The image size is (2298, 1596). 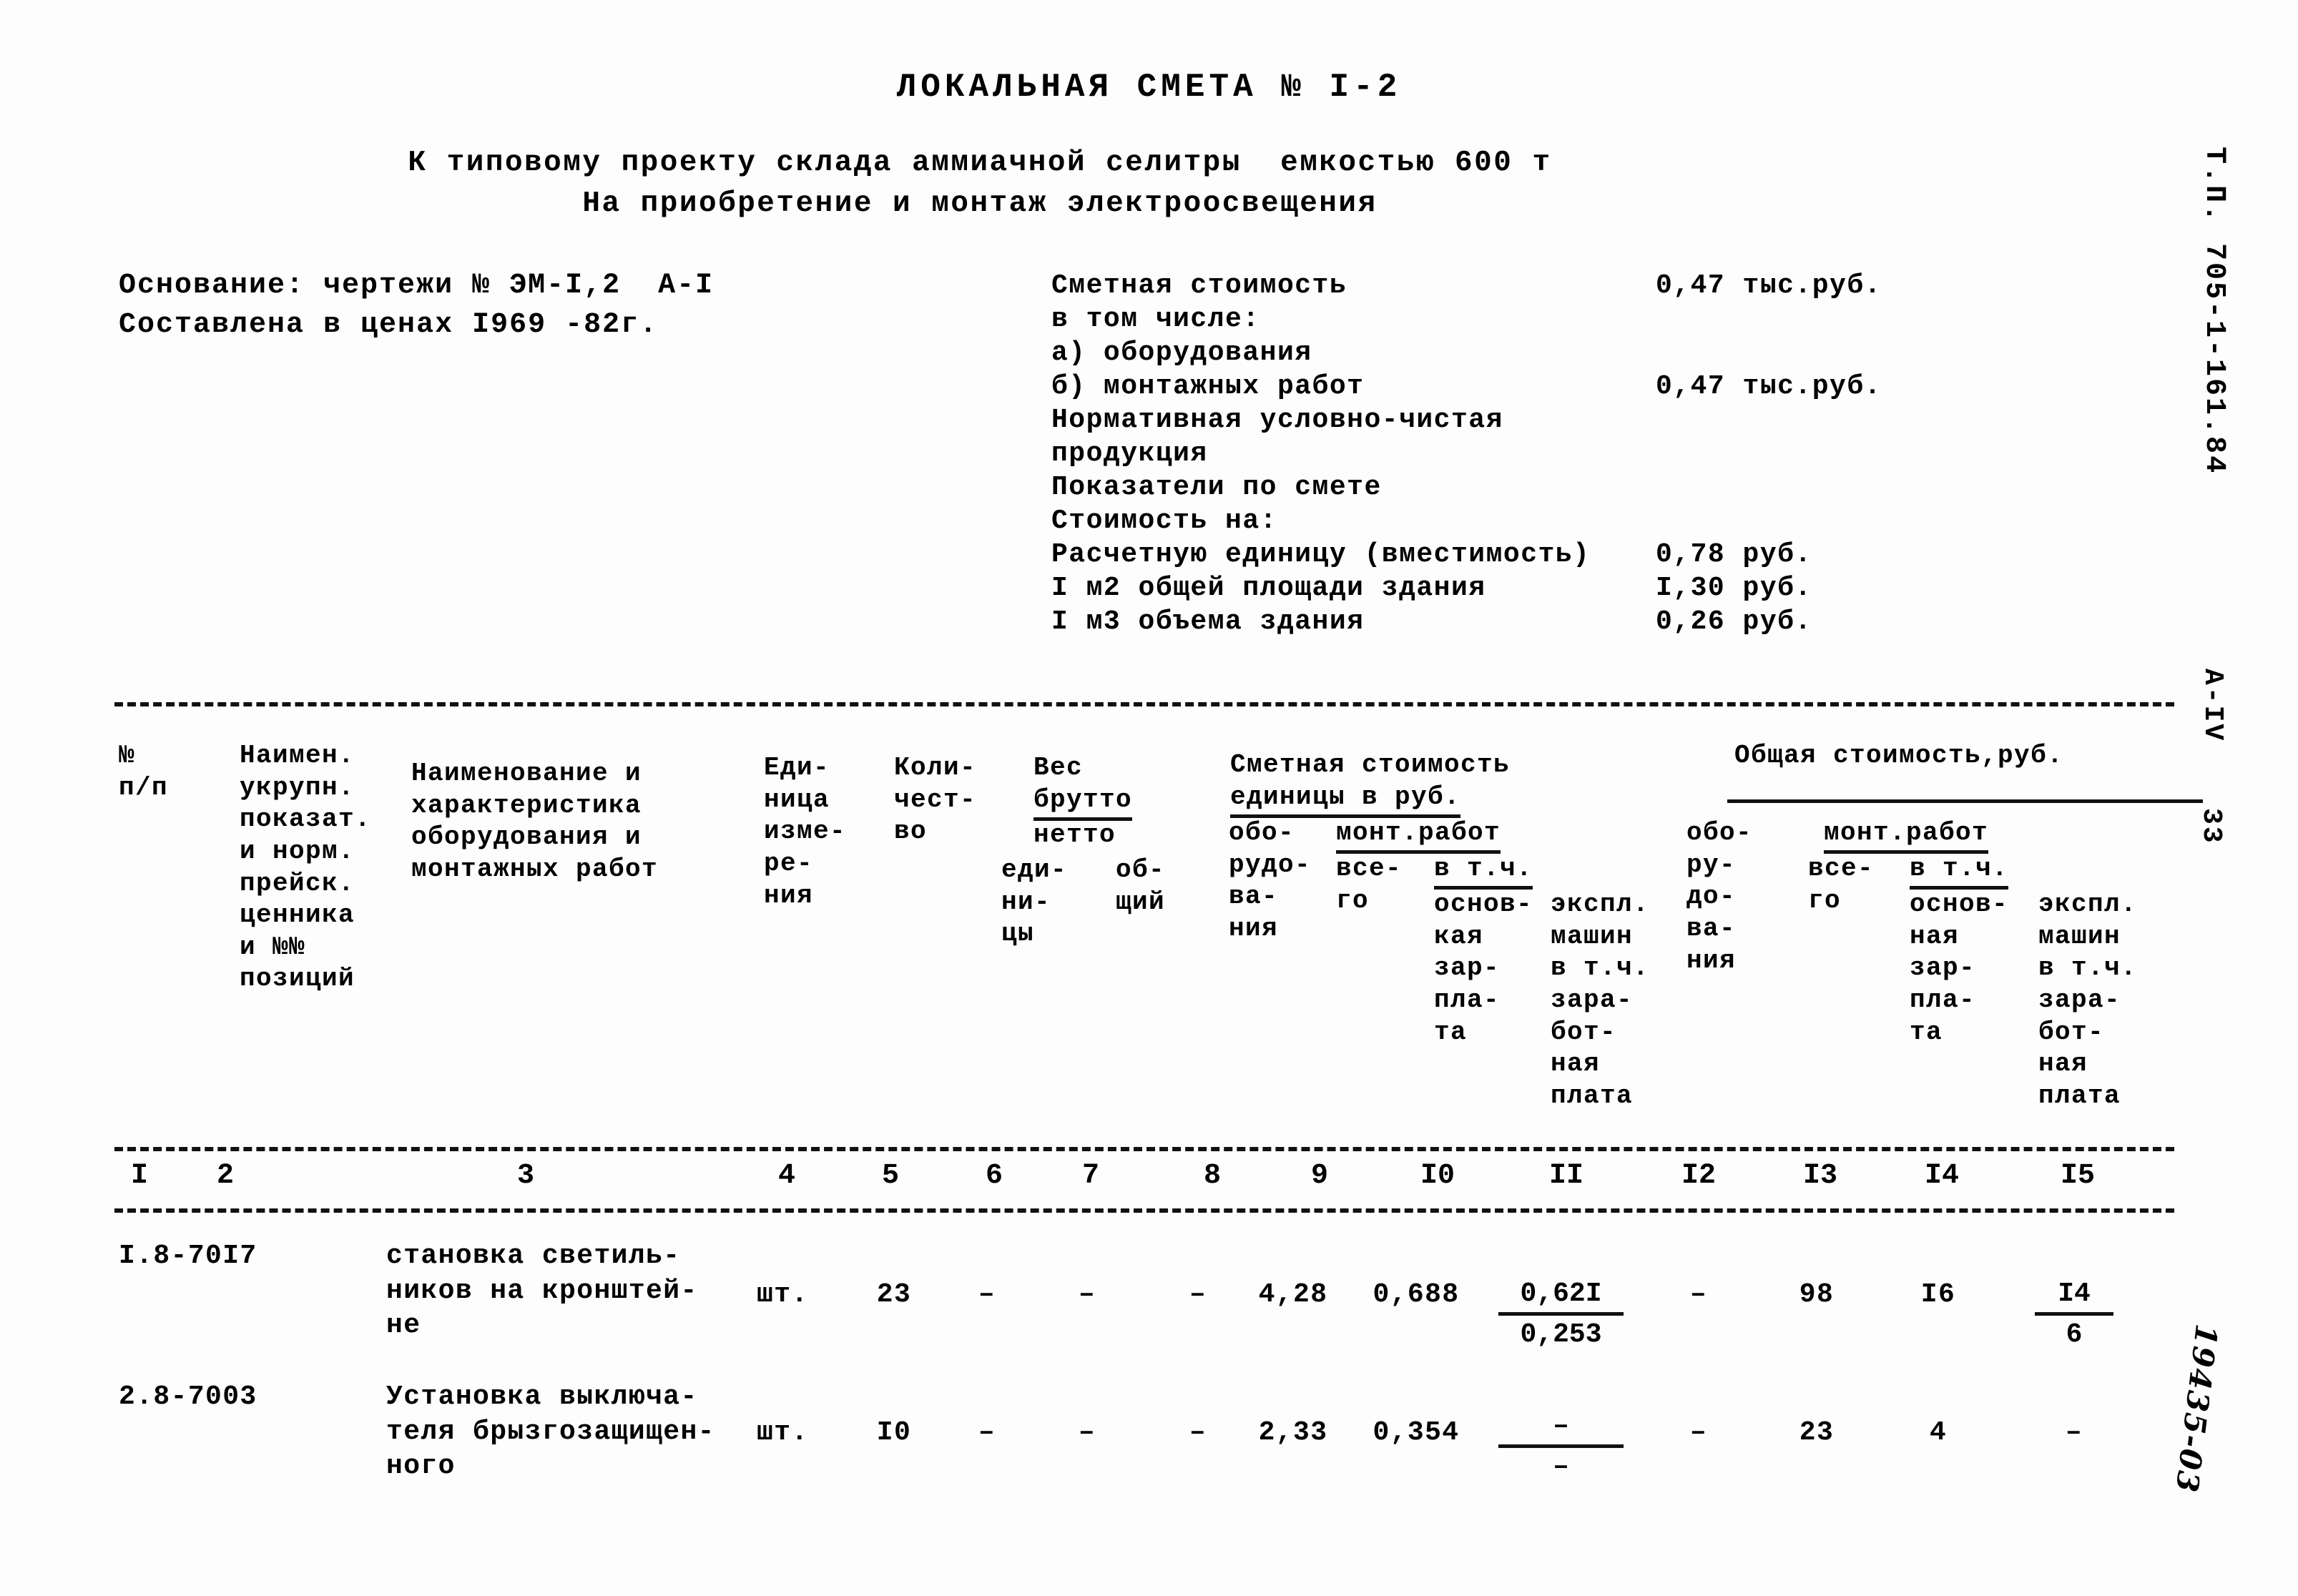 I want to click on row-2-works-total-unit: 2,33, so click(x=1293, y=1432).